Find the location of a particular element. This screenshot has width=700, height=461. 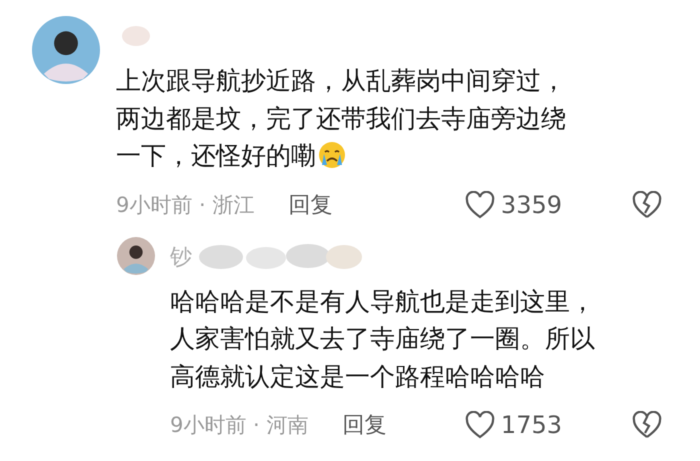

comment-text: 上次跟导航抄近路，从乱葬岗中间穿过， 两边都是坟，完了还带我们去寺庙旁边绕 一下，还怪好的嘞 is located at coordinates (341, 118).